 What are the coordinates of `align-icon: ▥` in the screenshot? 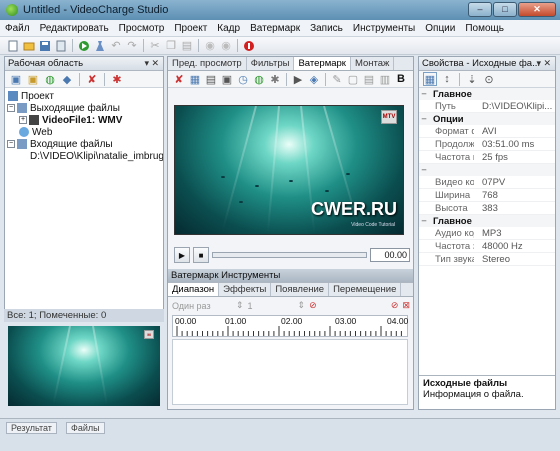 It's located at (385, 79).